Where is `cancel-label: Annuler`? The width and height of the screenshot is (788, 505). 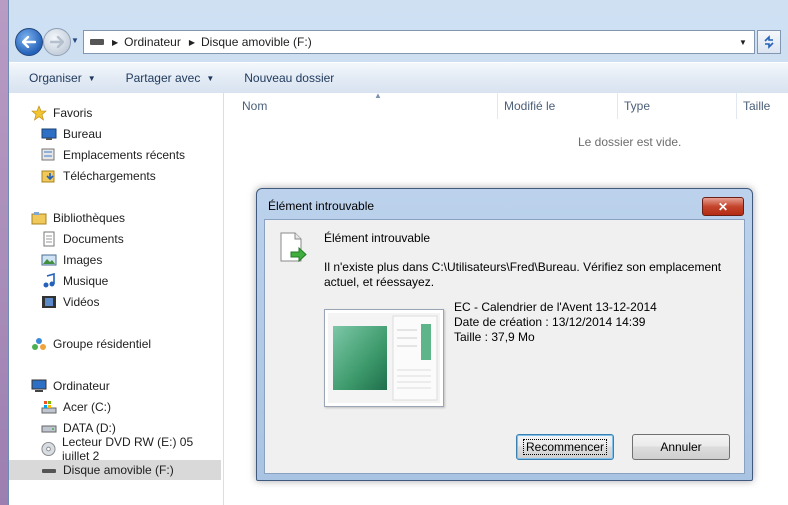
cancel-label: Annuler is located at coordinates (681, 447).